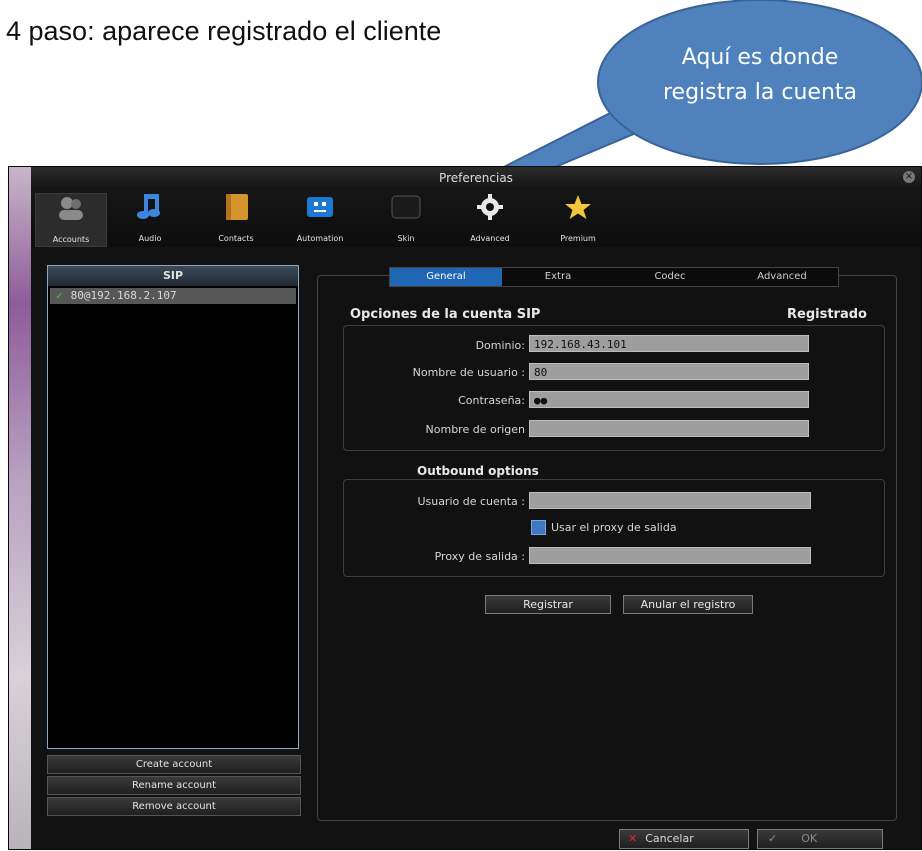  I want to click on register-button: Registrar, so click(548, 604).